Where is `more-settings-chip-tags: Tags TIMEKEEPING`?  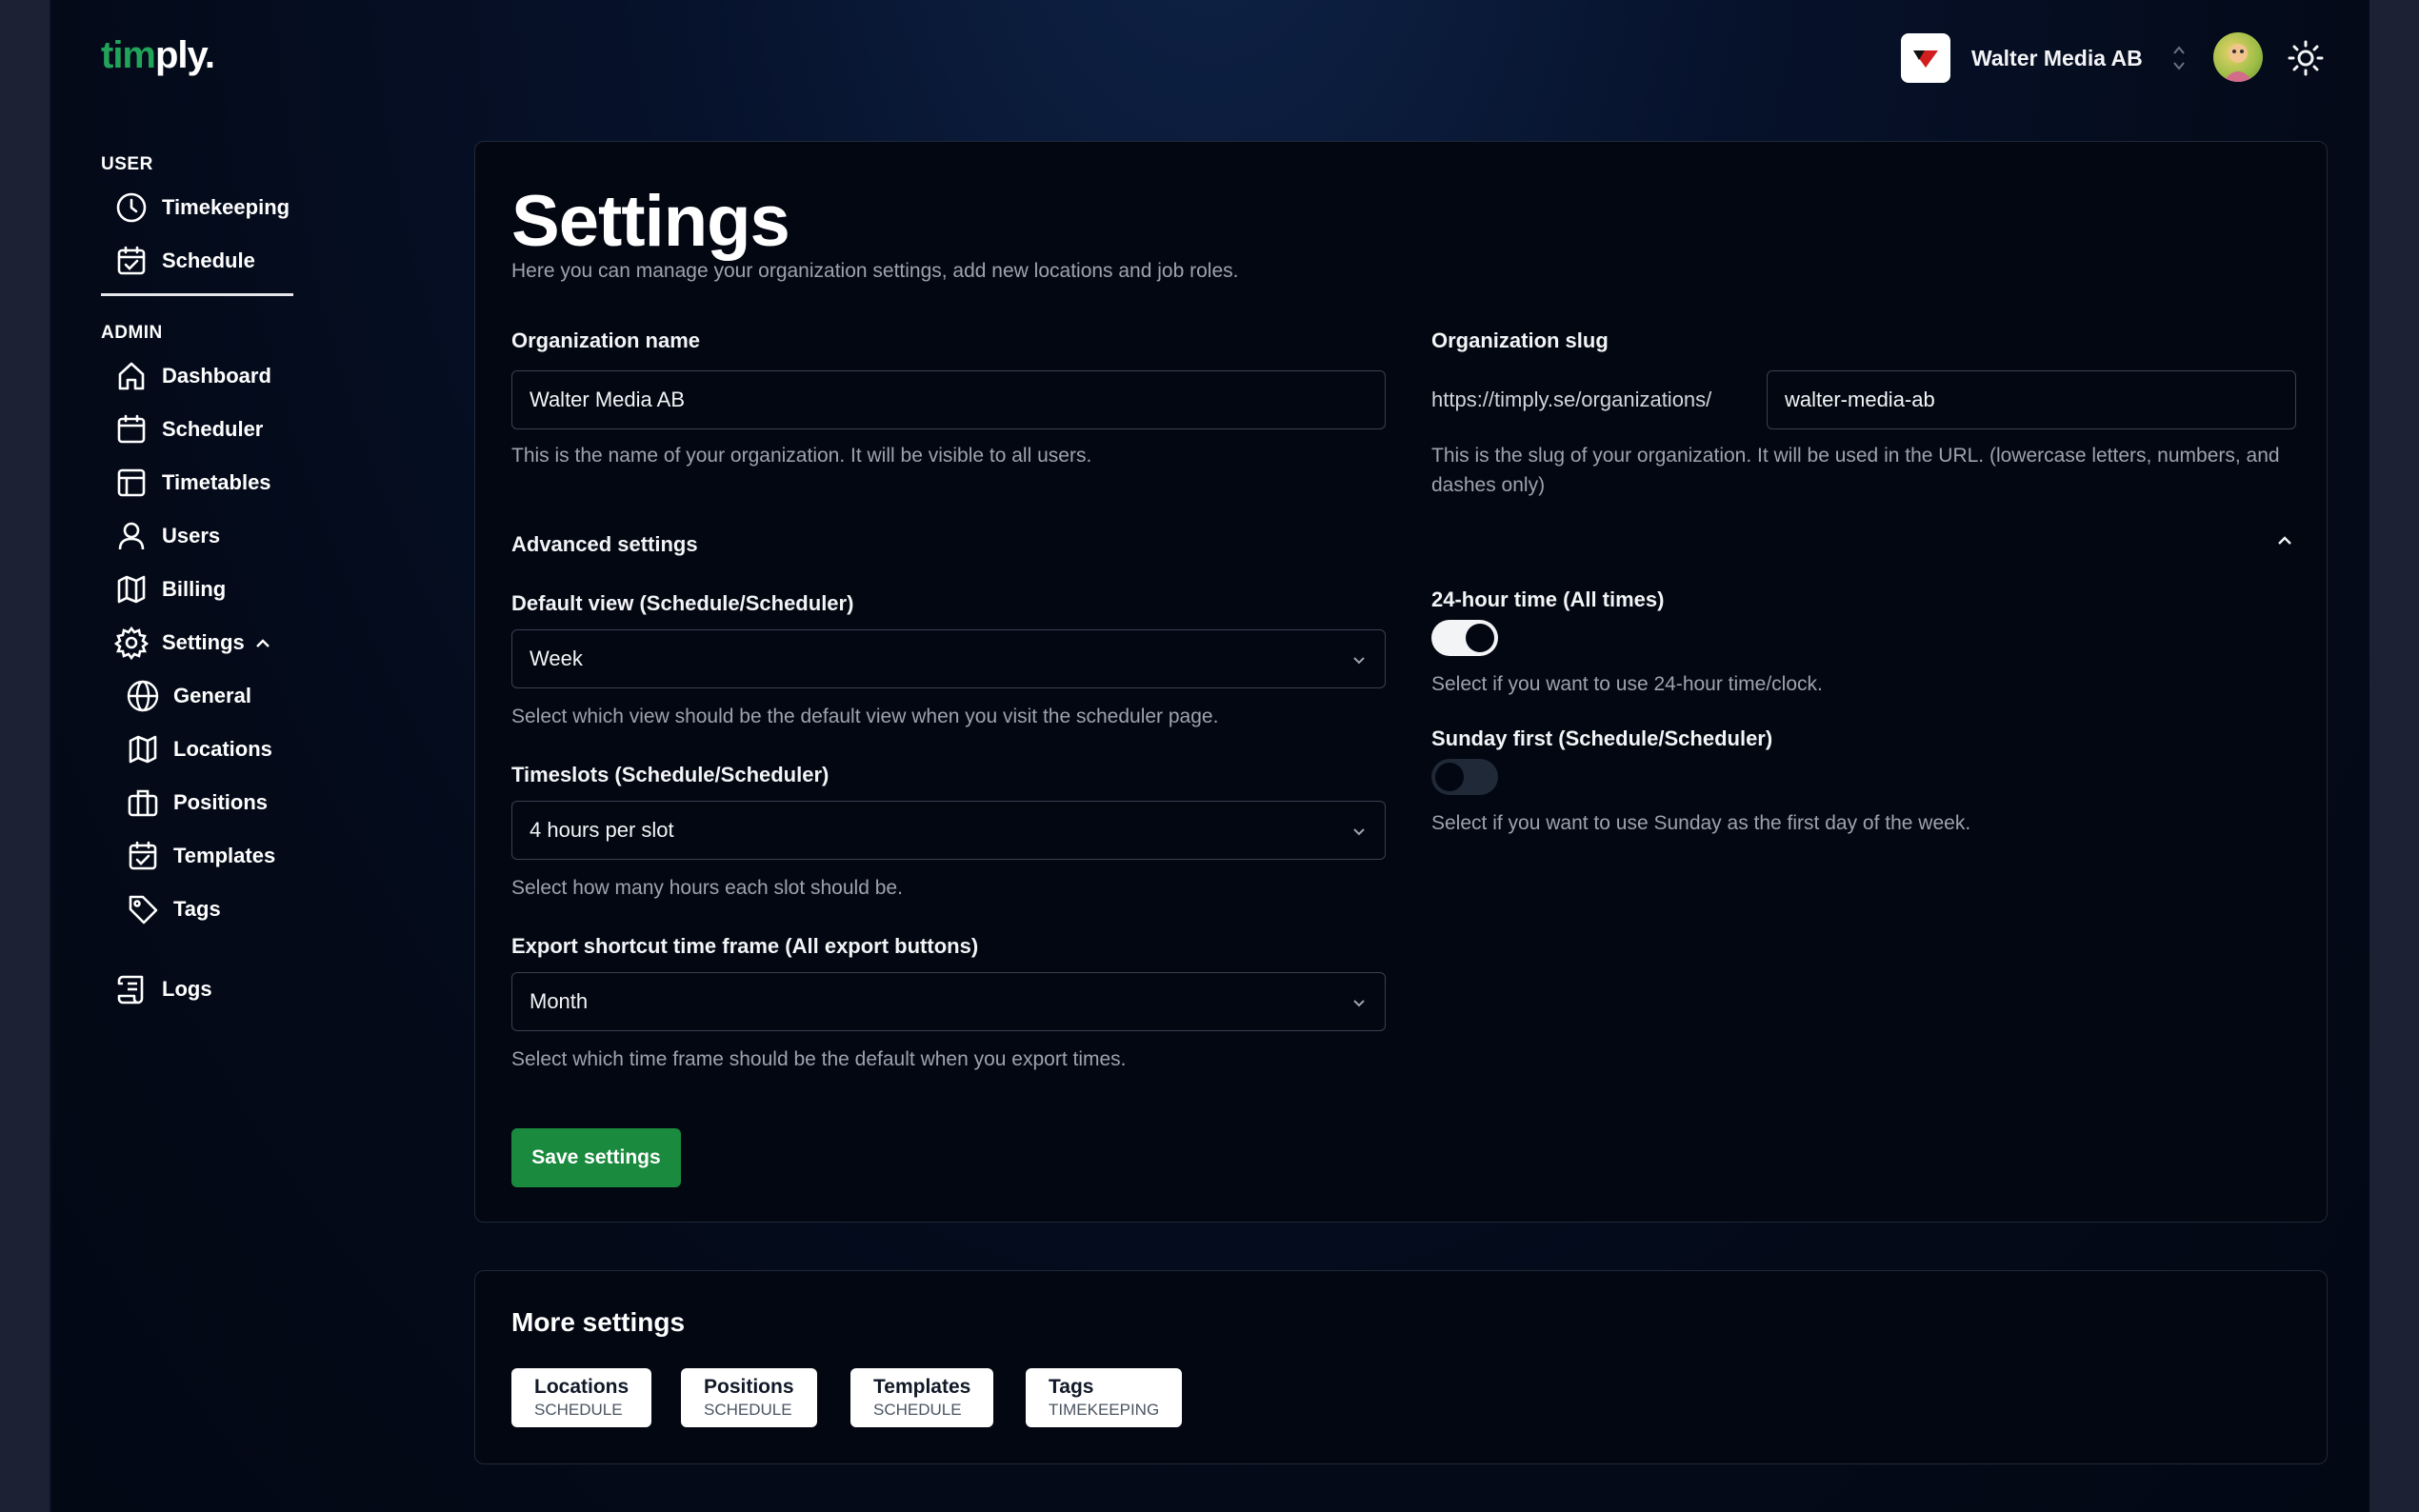
more-settings-chip-tags: Tags TIMEKEEPING is located at coordinates (1104, 1397).